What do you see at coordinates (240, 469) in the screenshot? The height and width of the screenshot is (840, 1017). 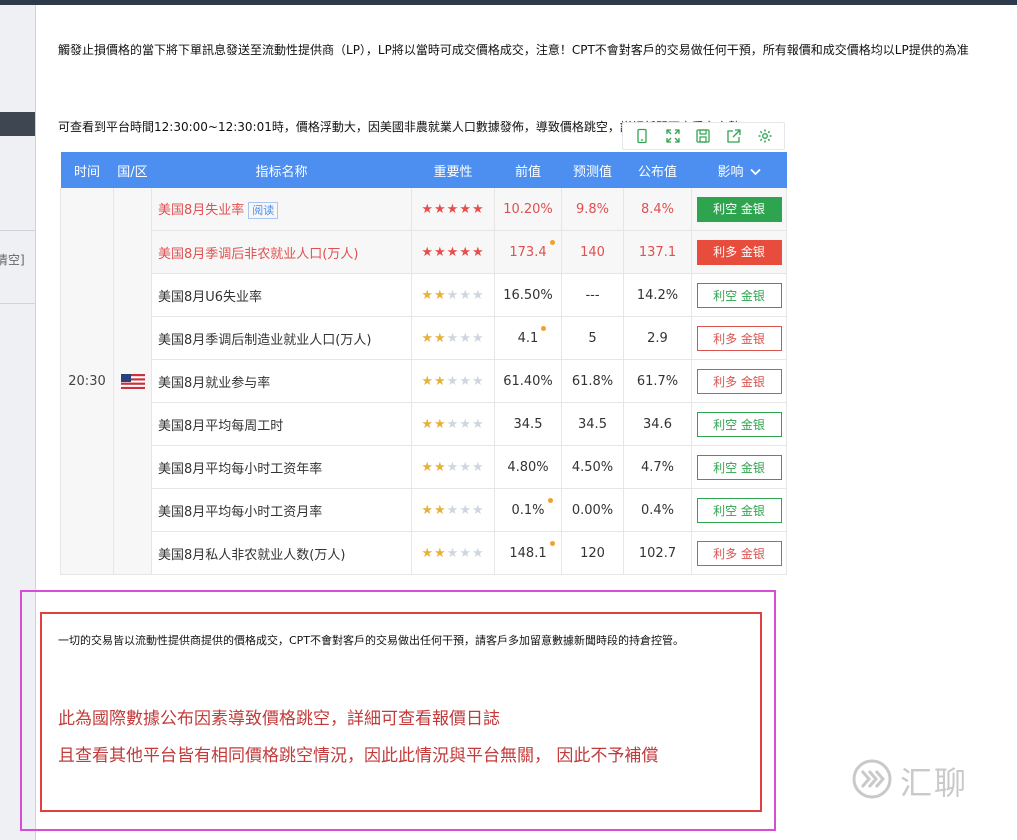 I see `indicator-label: 美国8月平均每小时工资年率` at bounding box center [240, 469].